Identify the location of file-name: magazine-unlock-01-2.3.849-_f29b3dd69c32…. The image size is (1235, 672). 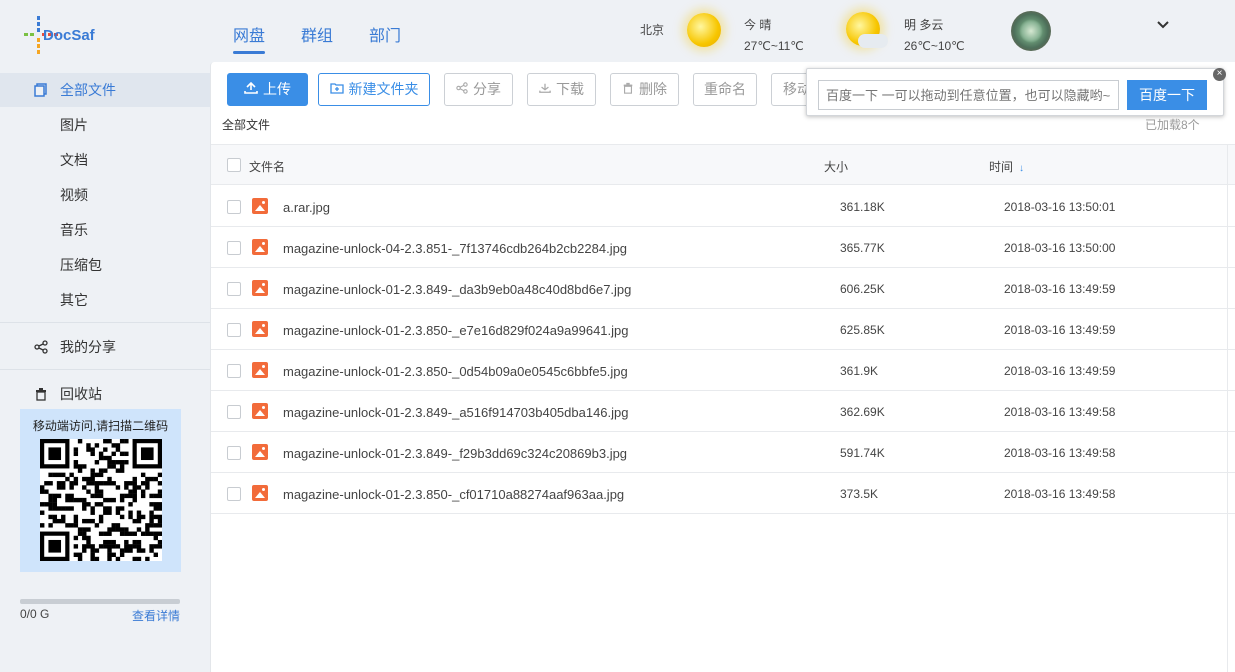
(455, 453).